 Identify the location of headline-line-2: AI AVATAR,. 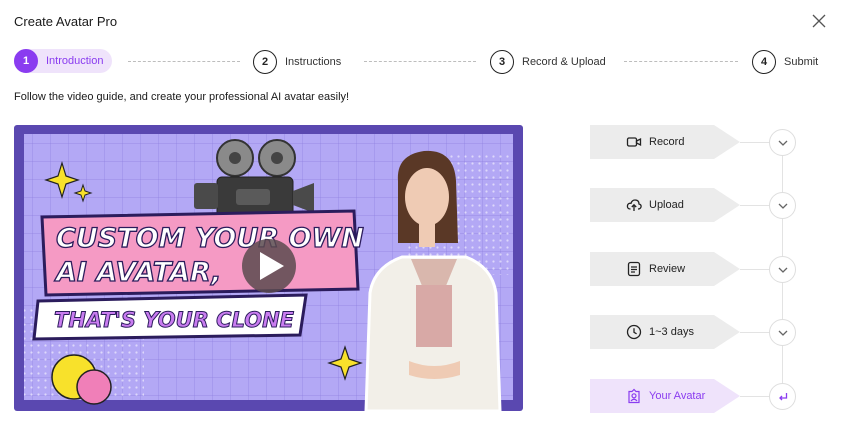
(138, 272).